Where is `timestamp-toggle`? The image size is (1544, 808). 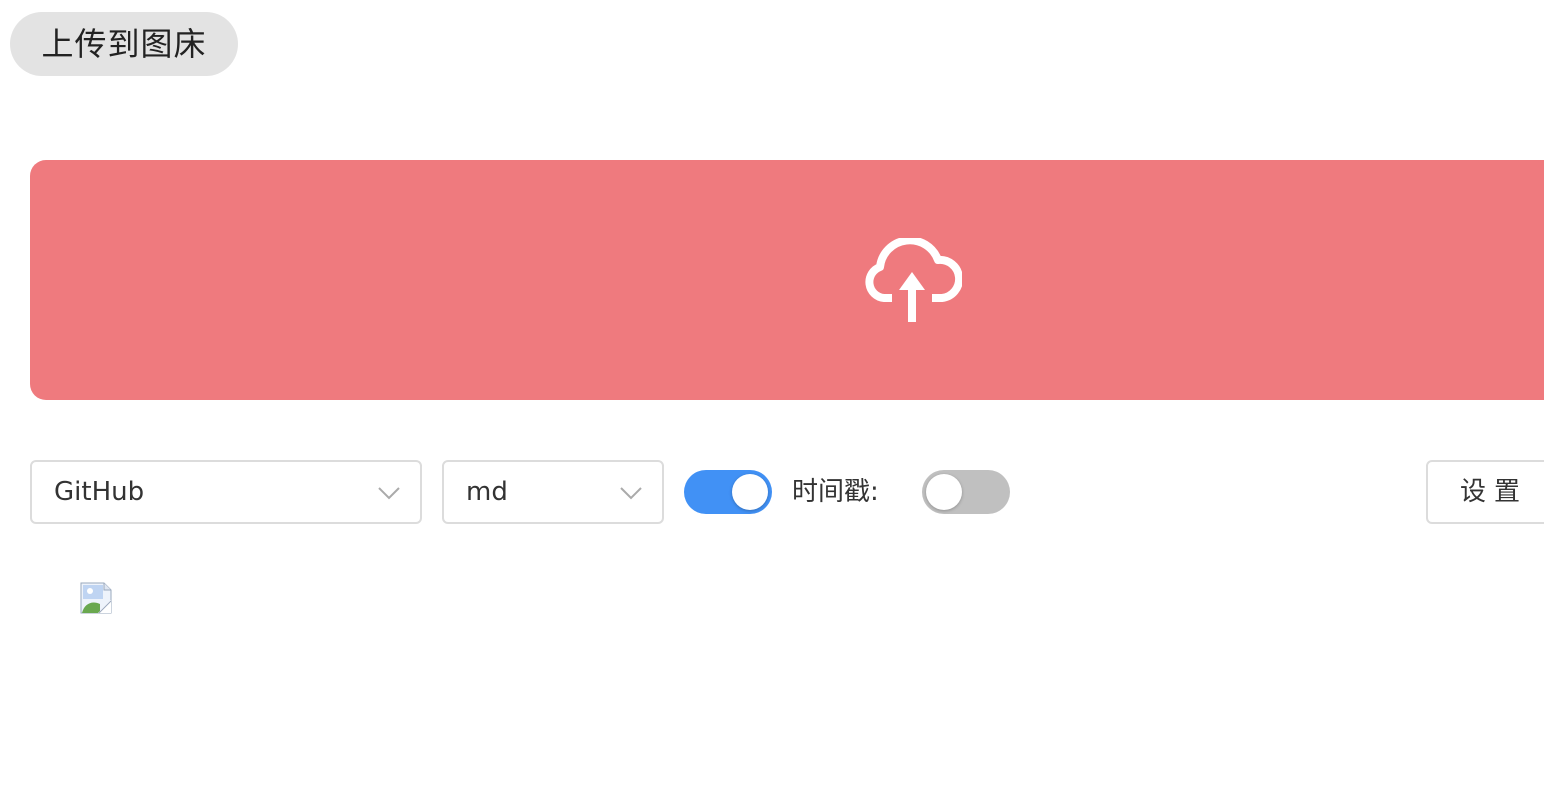
timestamp-toggle is located at coordinates (966, 492).